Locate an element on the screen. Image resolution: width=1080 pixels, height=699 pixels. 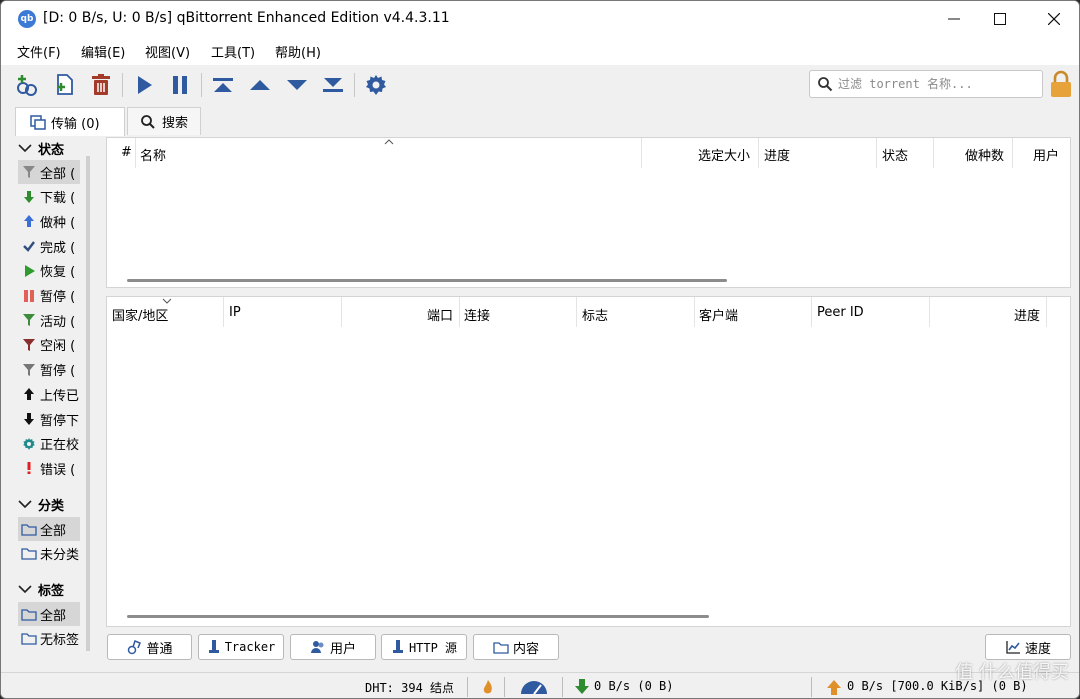
category-item-all: 全部 is located at coordinates (49, 529).